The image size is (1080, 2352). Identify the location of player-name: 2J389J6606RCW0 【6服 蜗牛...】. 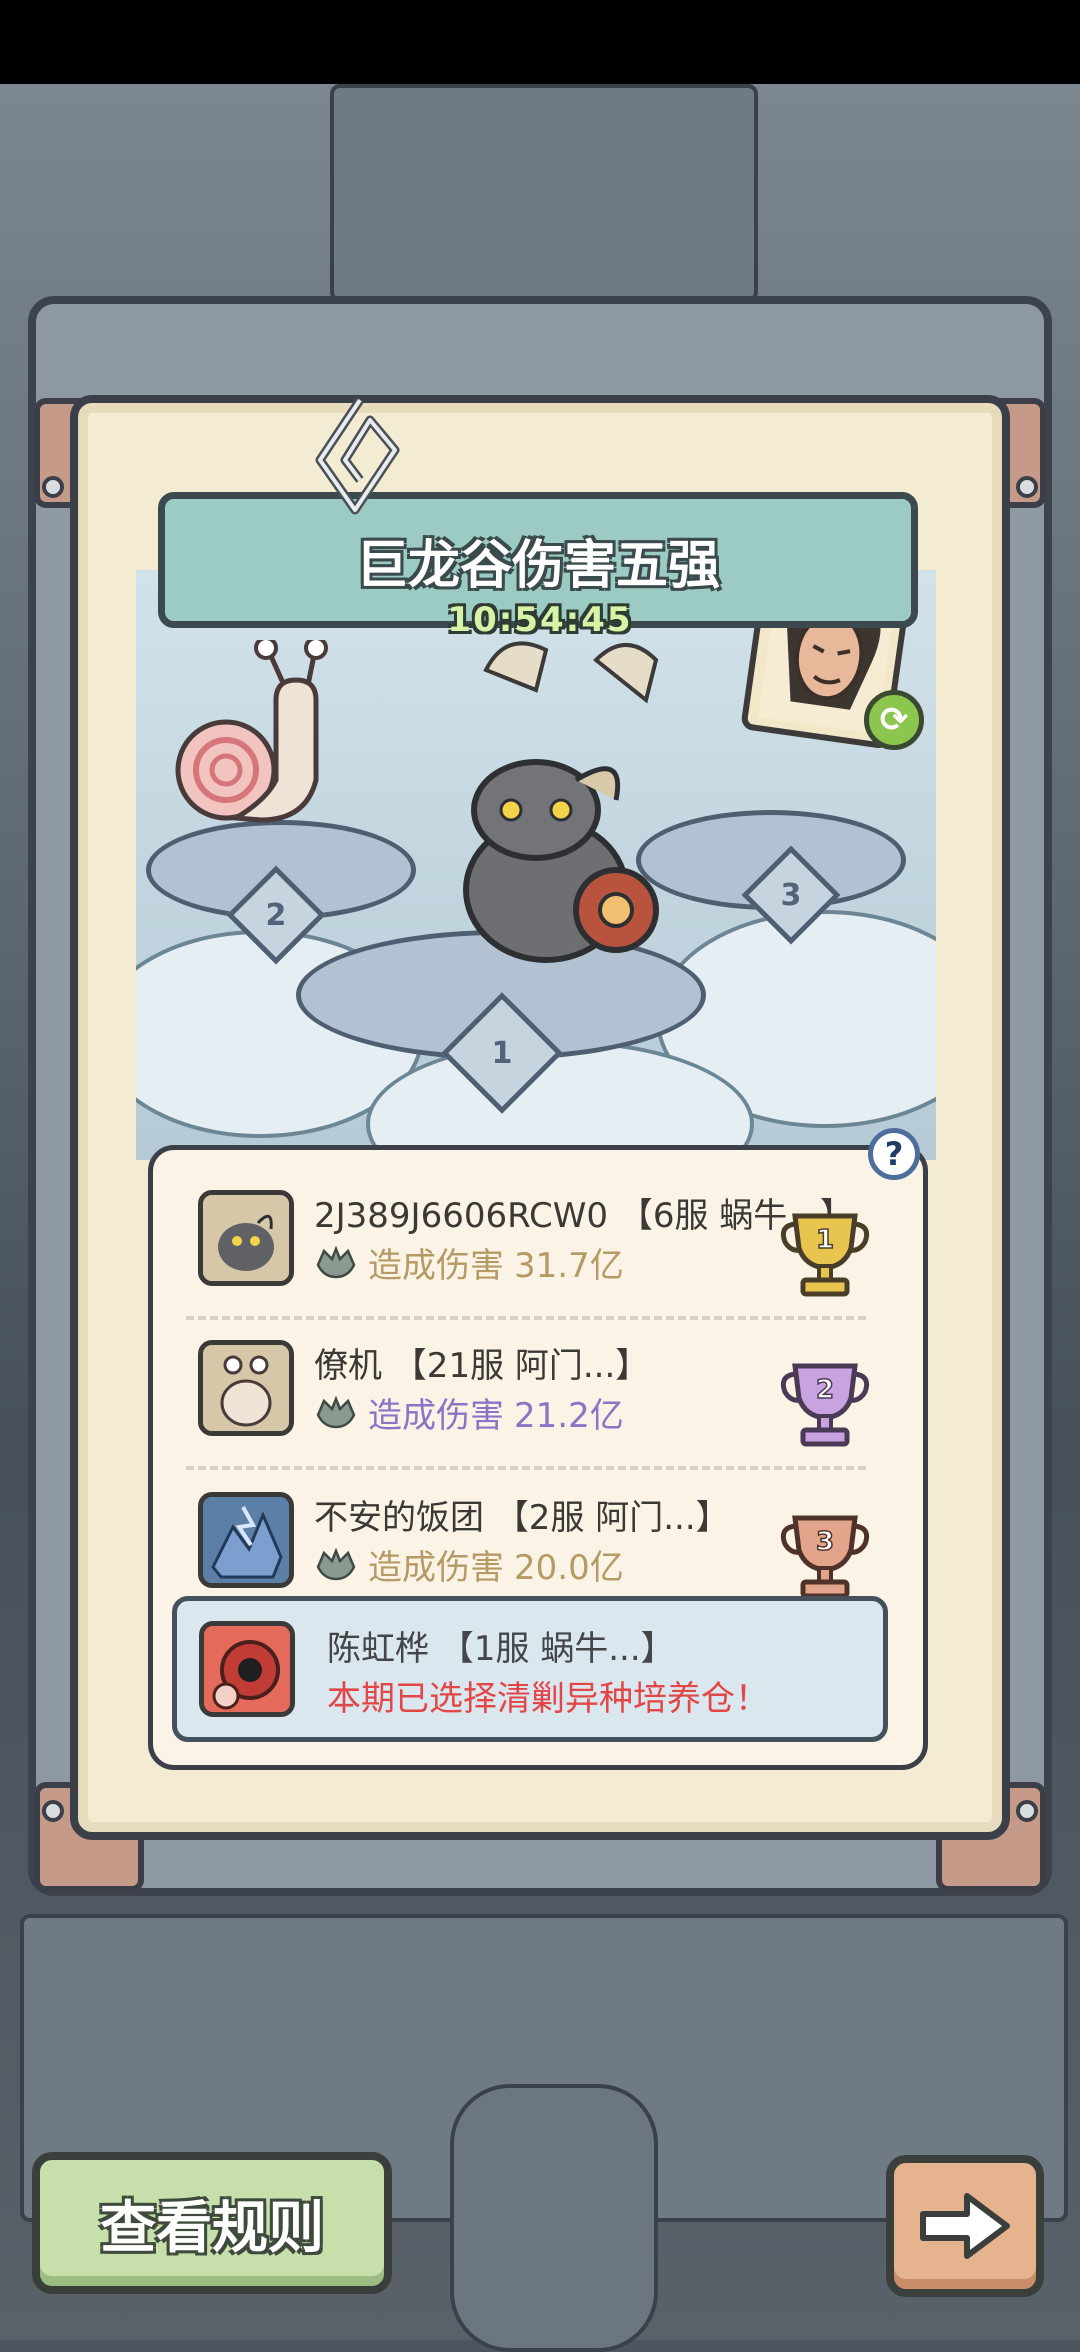
(584, 1216).